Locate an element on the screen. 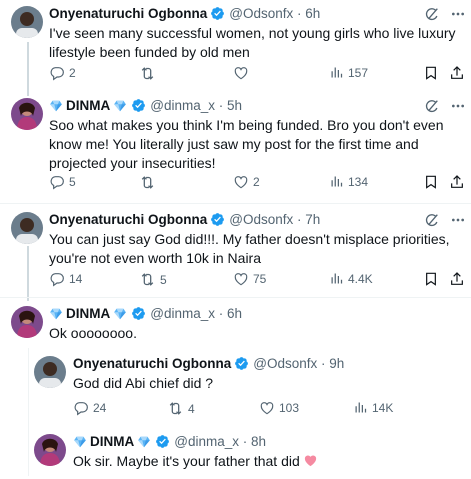 This screenshot has height=479, width=471. like-button: 103 is located at coordinates (279, 408).